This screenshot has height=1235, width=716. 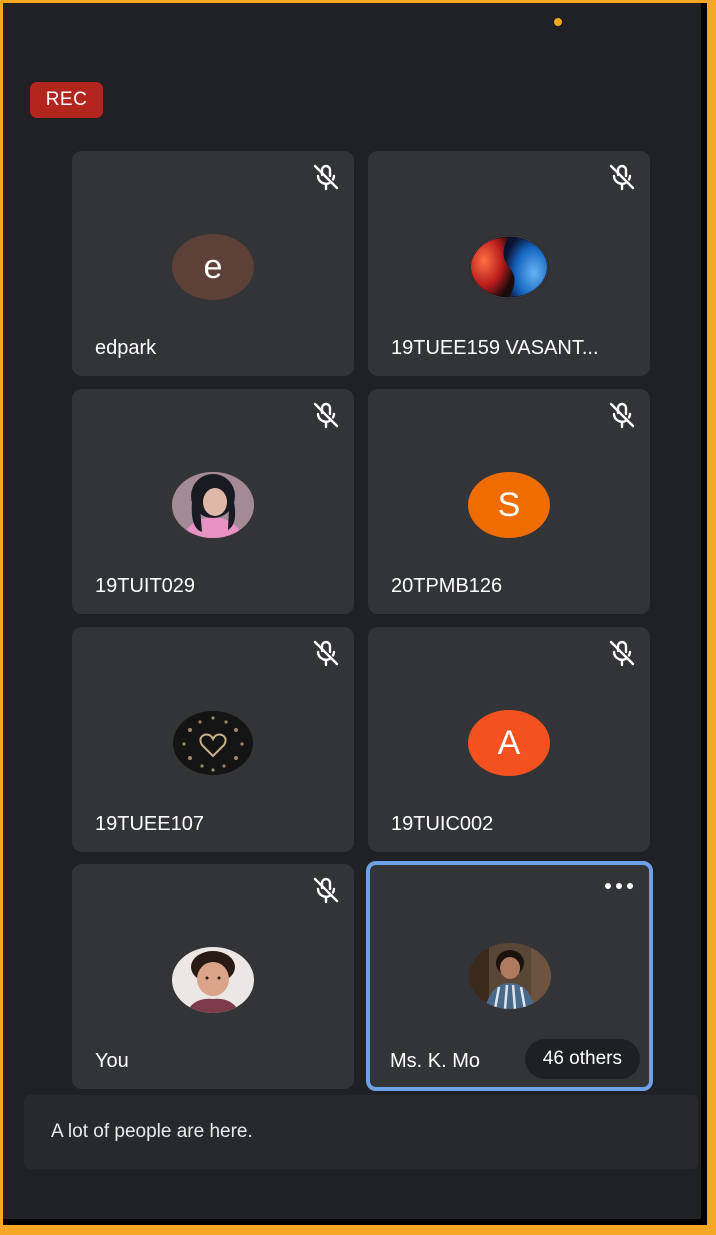 I want to click on others-count-chip: 46 others, so click(x=582, y=1059).